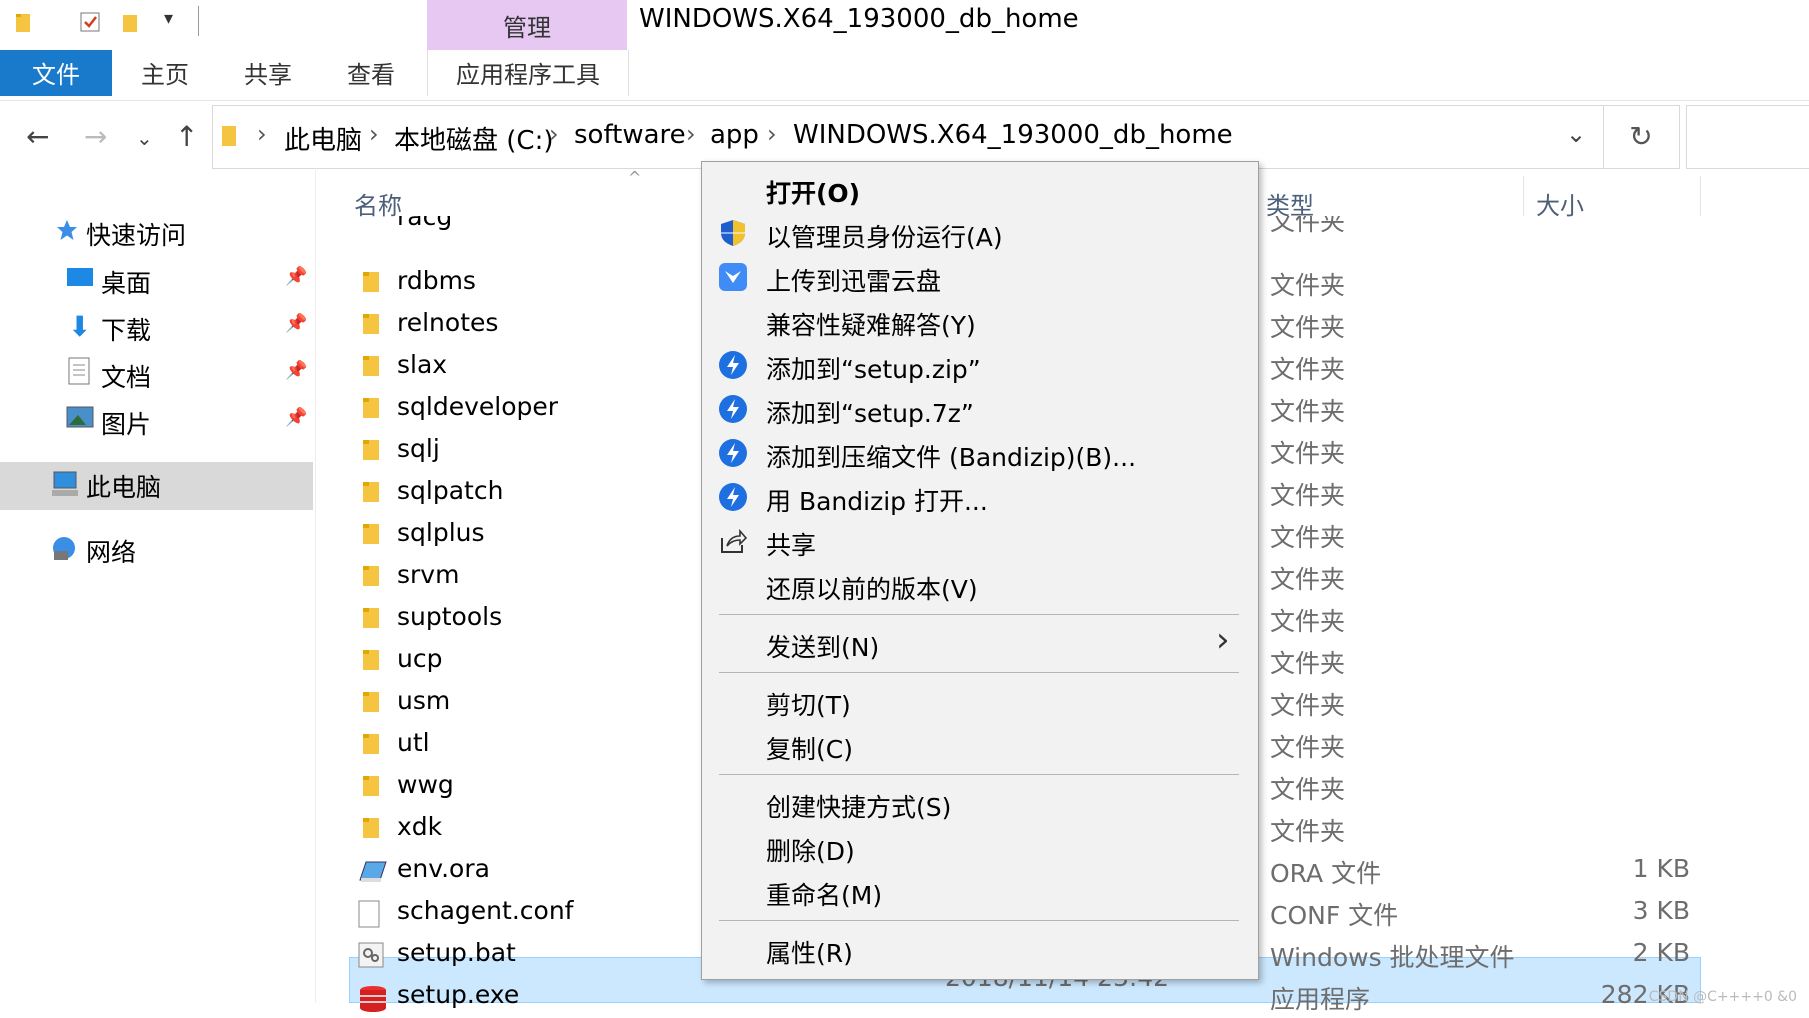 The height and width of the screenshot is (1018, 1809). I want to click on refresh-icon: ↻, so click(1641, 137).